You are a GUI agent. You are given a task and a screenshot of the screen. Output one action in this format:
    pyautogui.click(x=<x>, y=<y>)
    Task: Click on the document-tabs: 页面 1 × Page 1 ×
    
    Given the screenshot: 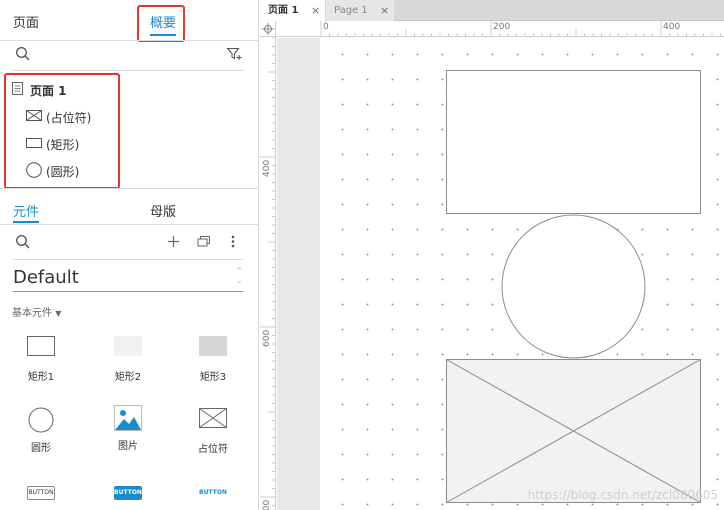 What is the action you would take?
    pyautogui.click(x=492, y=10)
    